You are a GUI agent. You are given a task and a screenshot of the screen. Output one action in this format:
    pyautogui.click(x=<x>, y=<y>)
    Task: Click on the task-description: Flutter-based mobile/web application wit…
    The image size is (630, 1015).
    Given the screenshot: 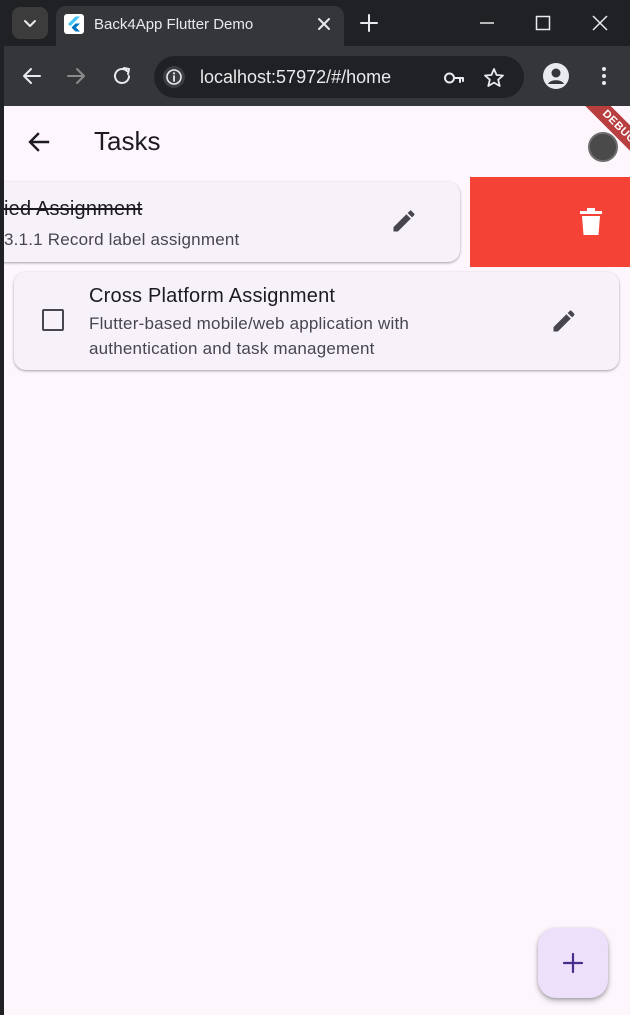 What is the action you would take?
    pyautogui.click(x=249, y=336)
    